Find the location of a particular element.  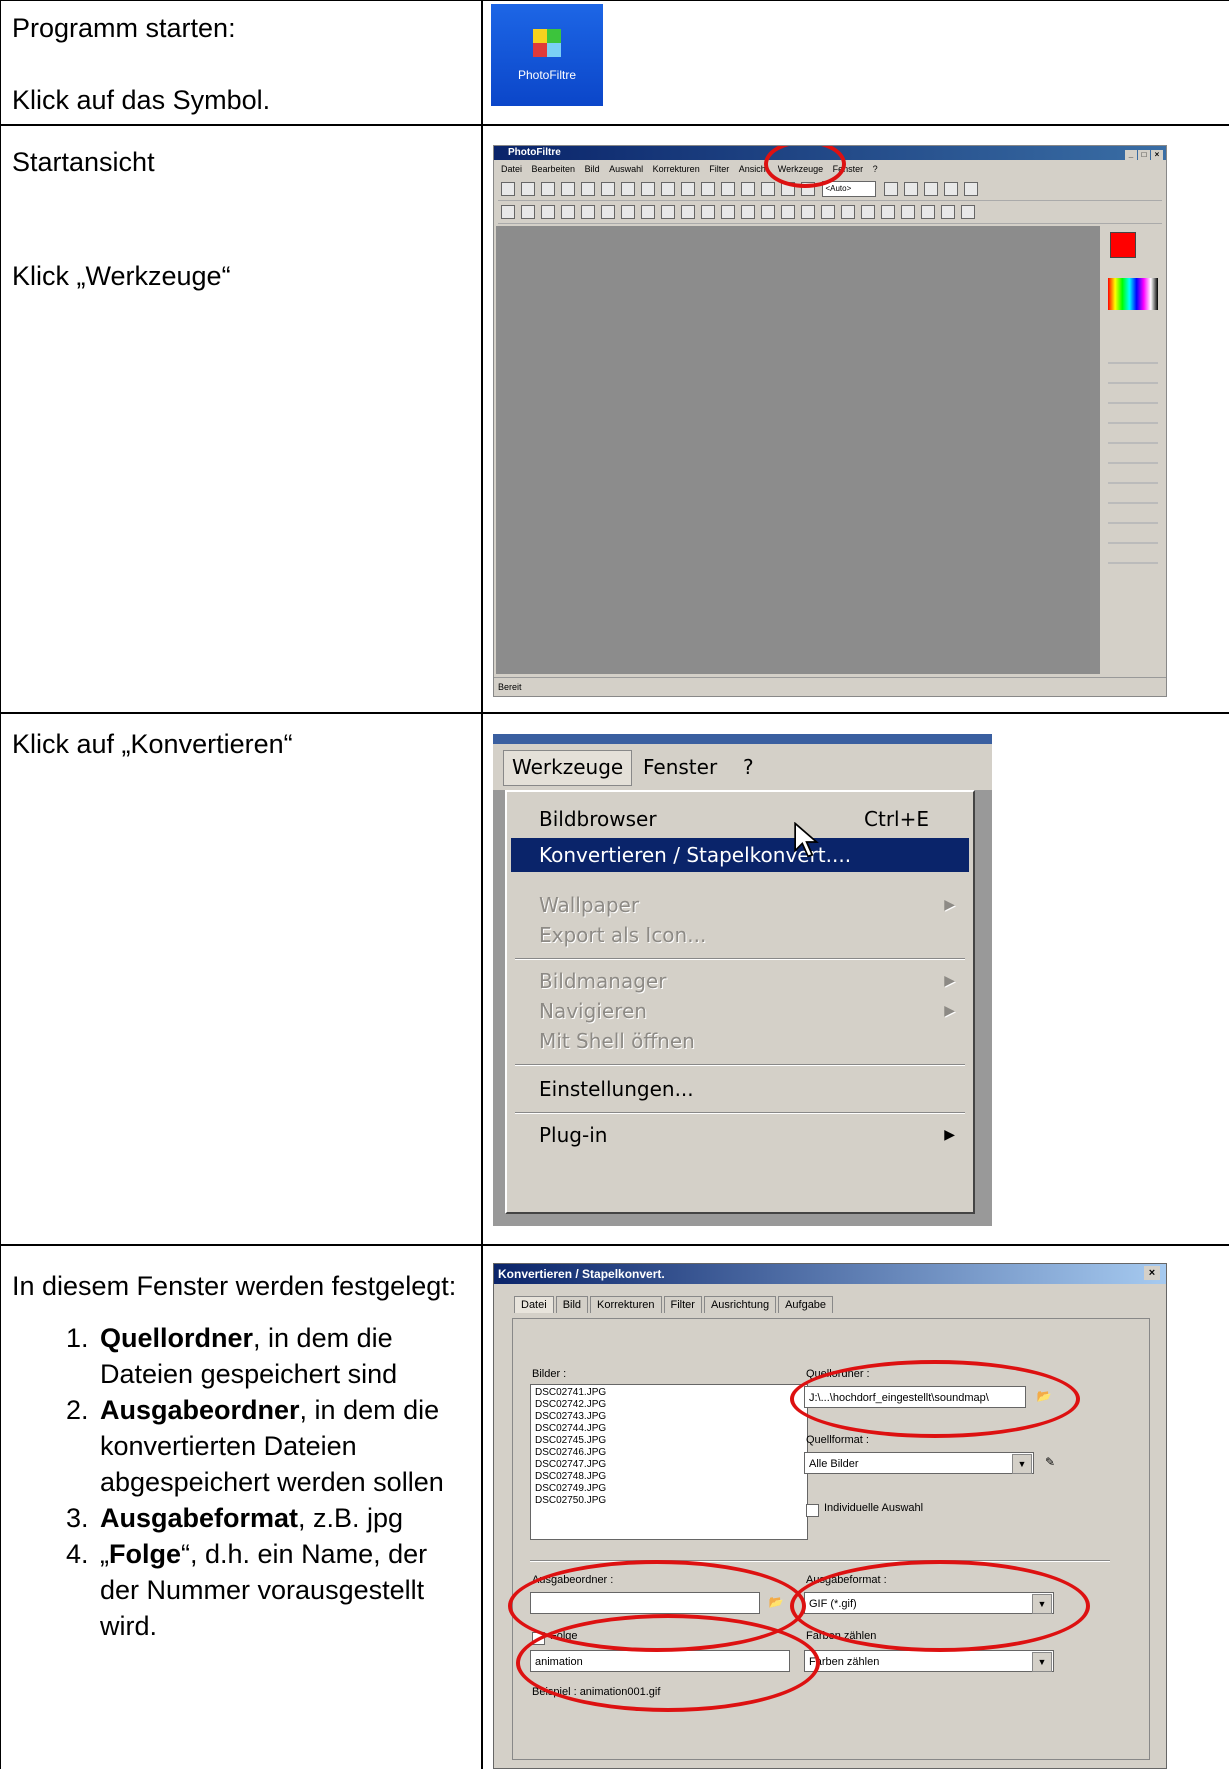

farben-select: Farben zählen ▼ is located at coordinates (929, 1661).